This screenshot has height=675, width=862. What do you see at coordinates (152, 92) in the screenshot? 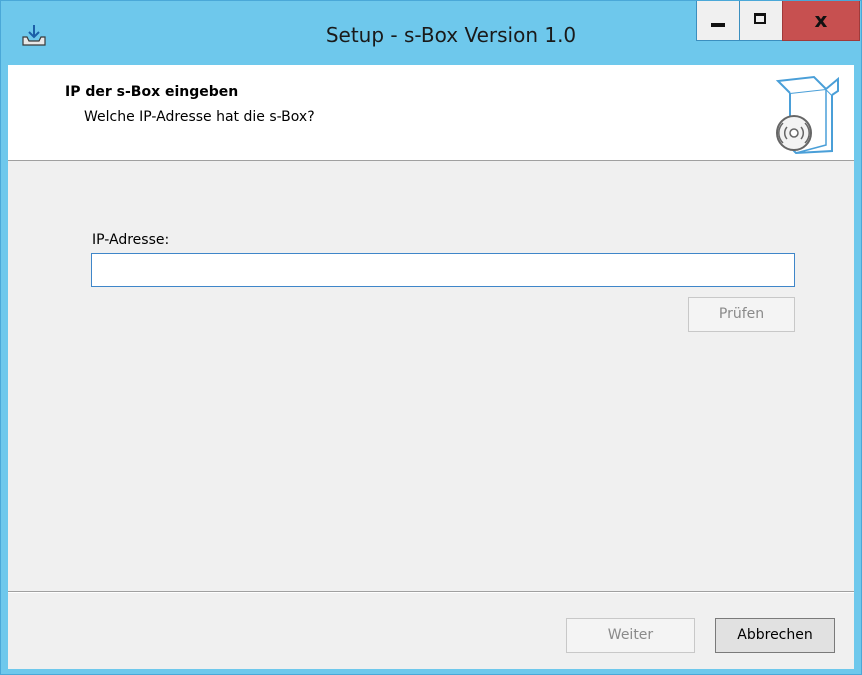
I see `page-title: IP der s-Box eingeben` at bounding box center [152, 92].